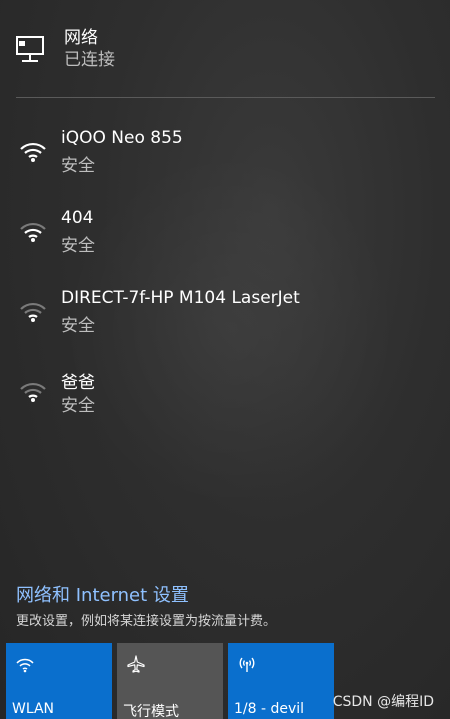 This screenshot has height=719, width=450. What do you see at coordinates (225, 320) in the screenshot?
I see `wifi-network-item: DIRECT-7f-HP M104 LaserJet 安全` at bounding box center [225, 320].